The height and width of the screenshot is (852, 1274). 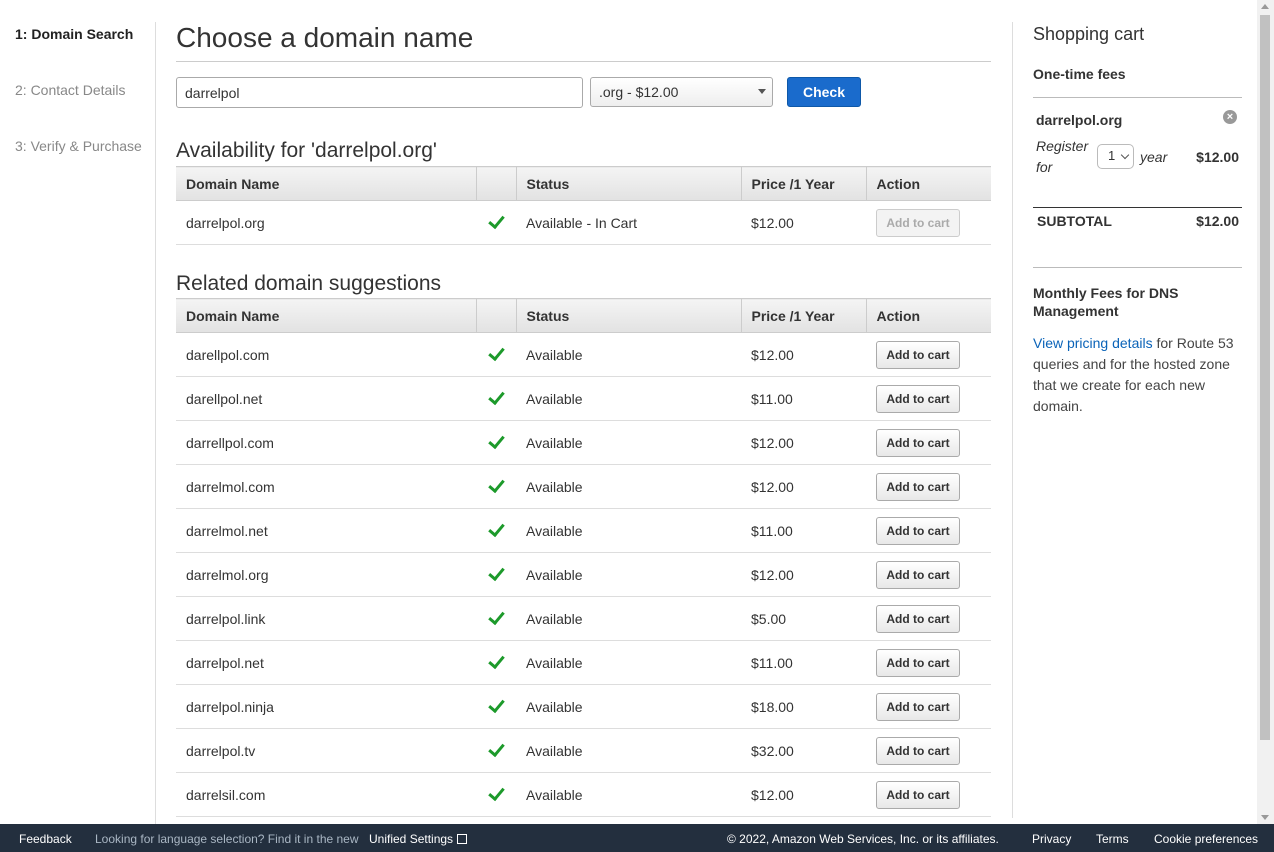 What do you see at coordinates (803, 315) in the screenshot?
I see `column-header-price: Price /1 Year` at bounding box center [803, 315].